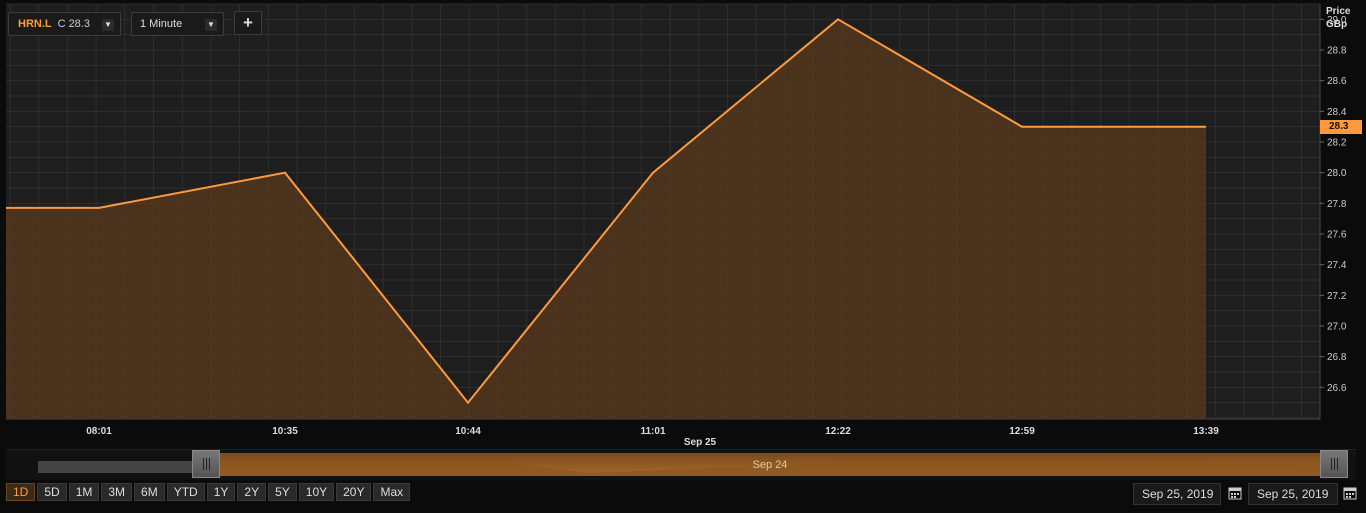  Describe the element at coordinates (1022, 431) in the screenshot. I see `x-tick-label: 12:59` at that location.